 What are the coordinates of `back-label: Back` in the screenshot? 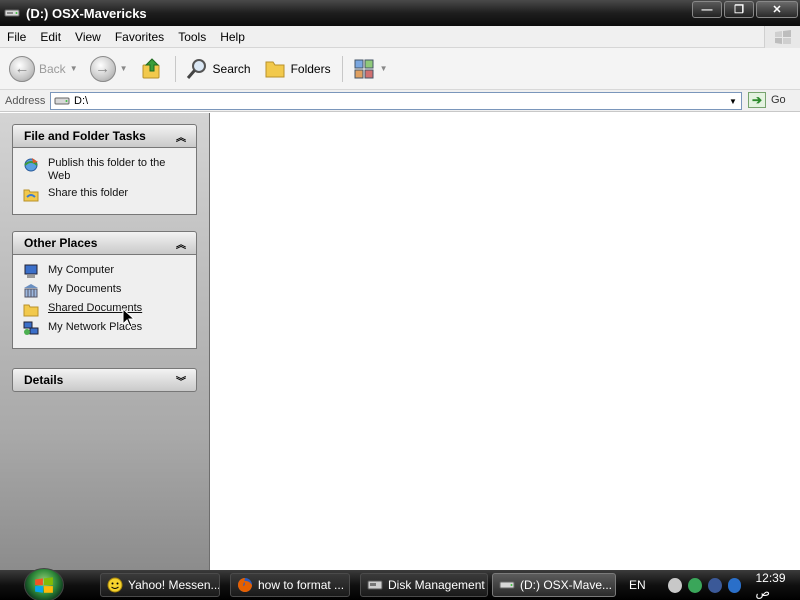 It's located at (52, 68).